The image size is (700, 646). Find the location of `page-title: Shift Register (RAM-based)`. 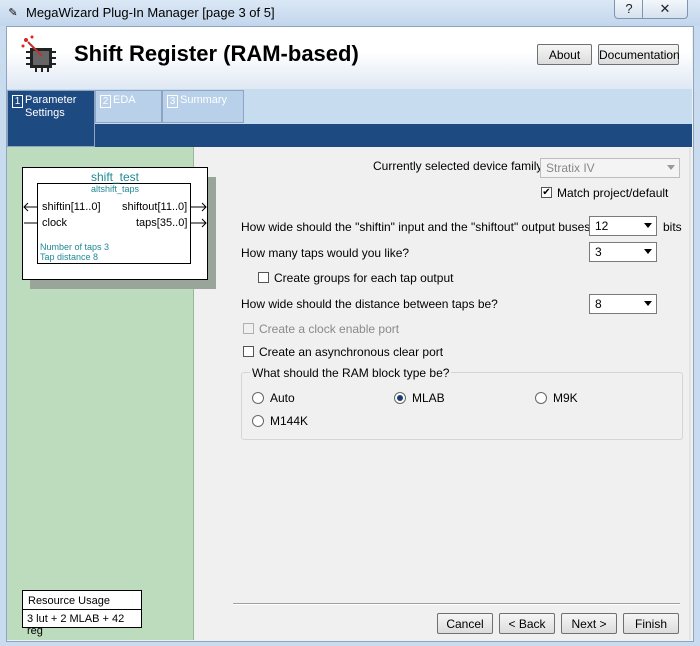

page-title: Shift Register (RAM-based) is located at coordinates (216, 53).